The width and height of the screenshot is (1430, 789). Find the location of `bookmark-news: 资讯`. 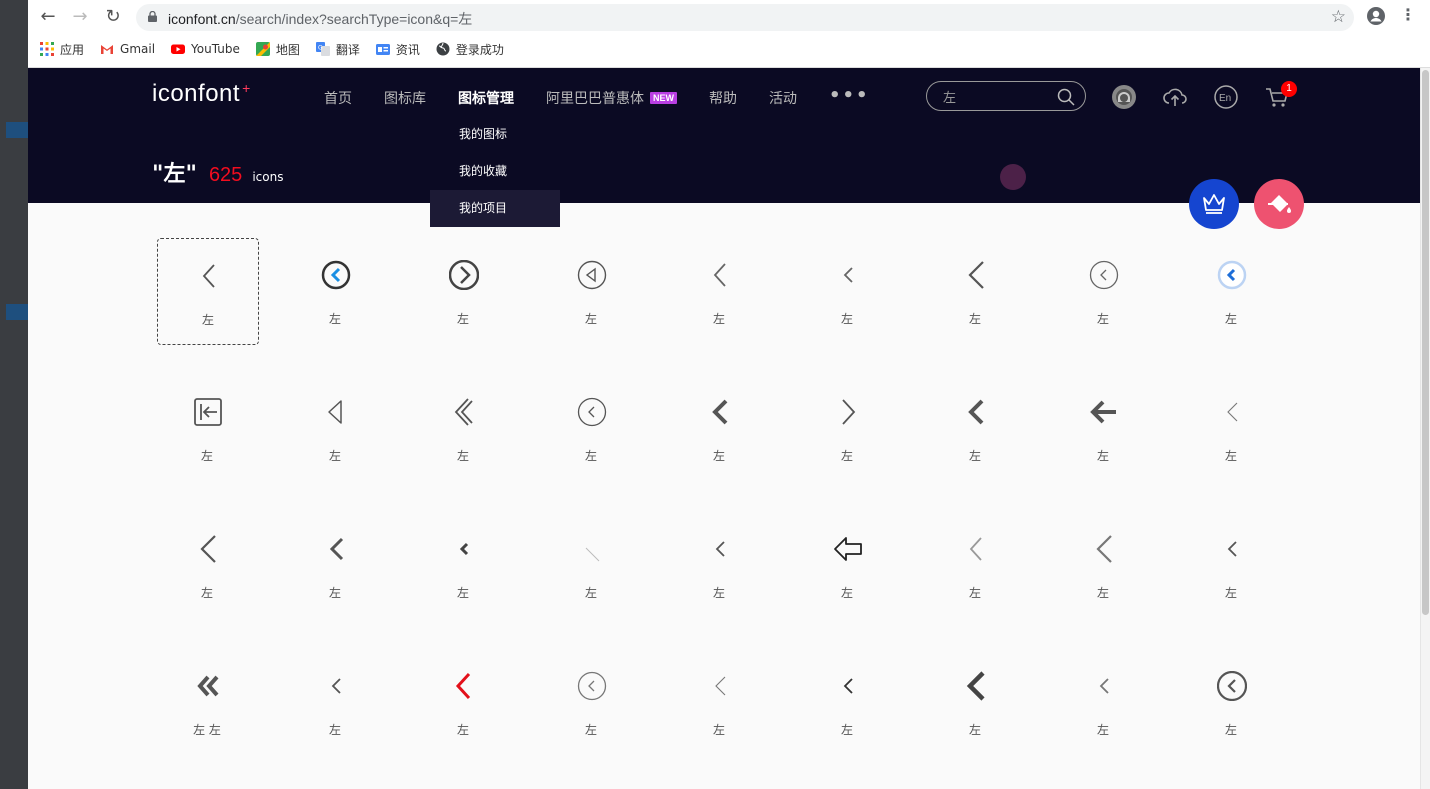

bookmark-news: 资讯 is located at coordinates (397, 49).